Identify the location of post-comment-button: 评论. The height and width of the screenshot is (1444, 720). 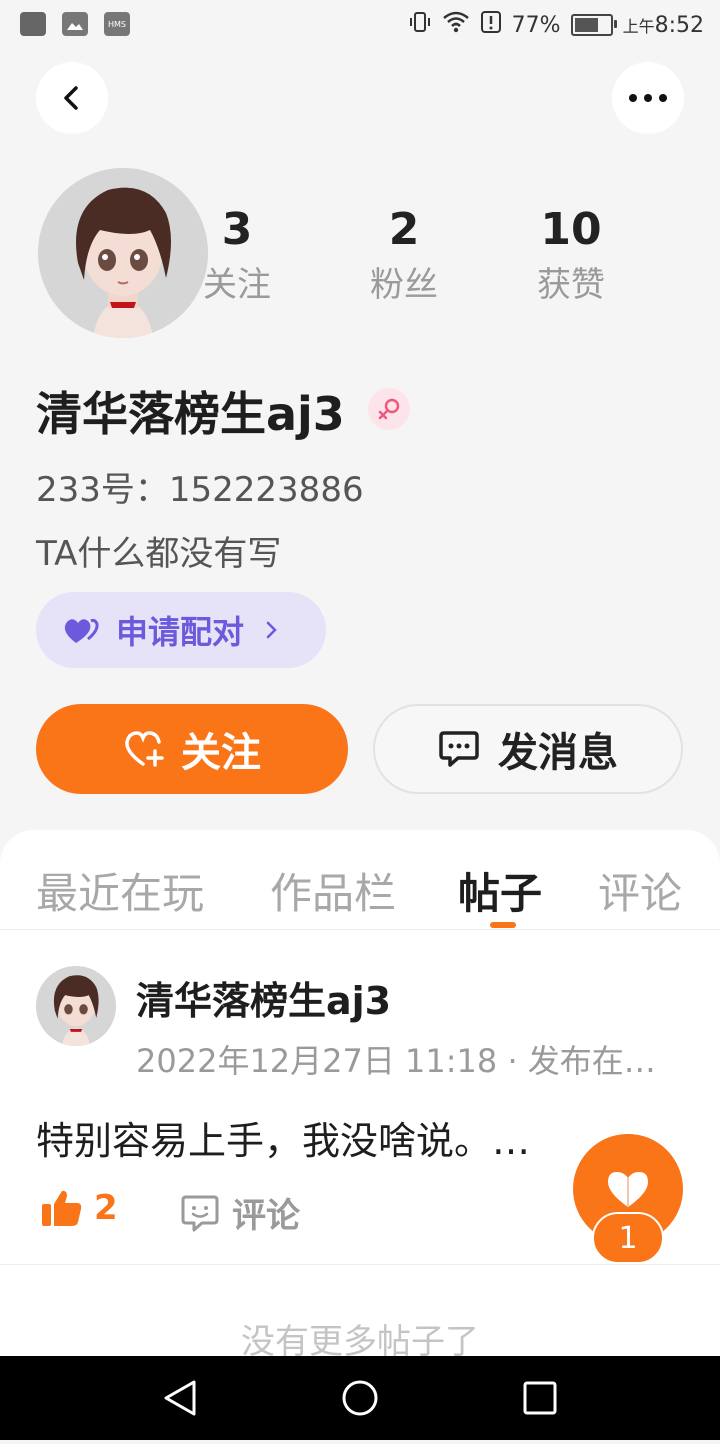
(240, 1212).